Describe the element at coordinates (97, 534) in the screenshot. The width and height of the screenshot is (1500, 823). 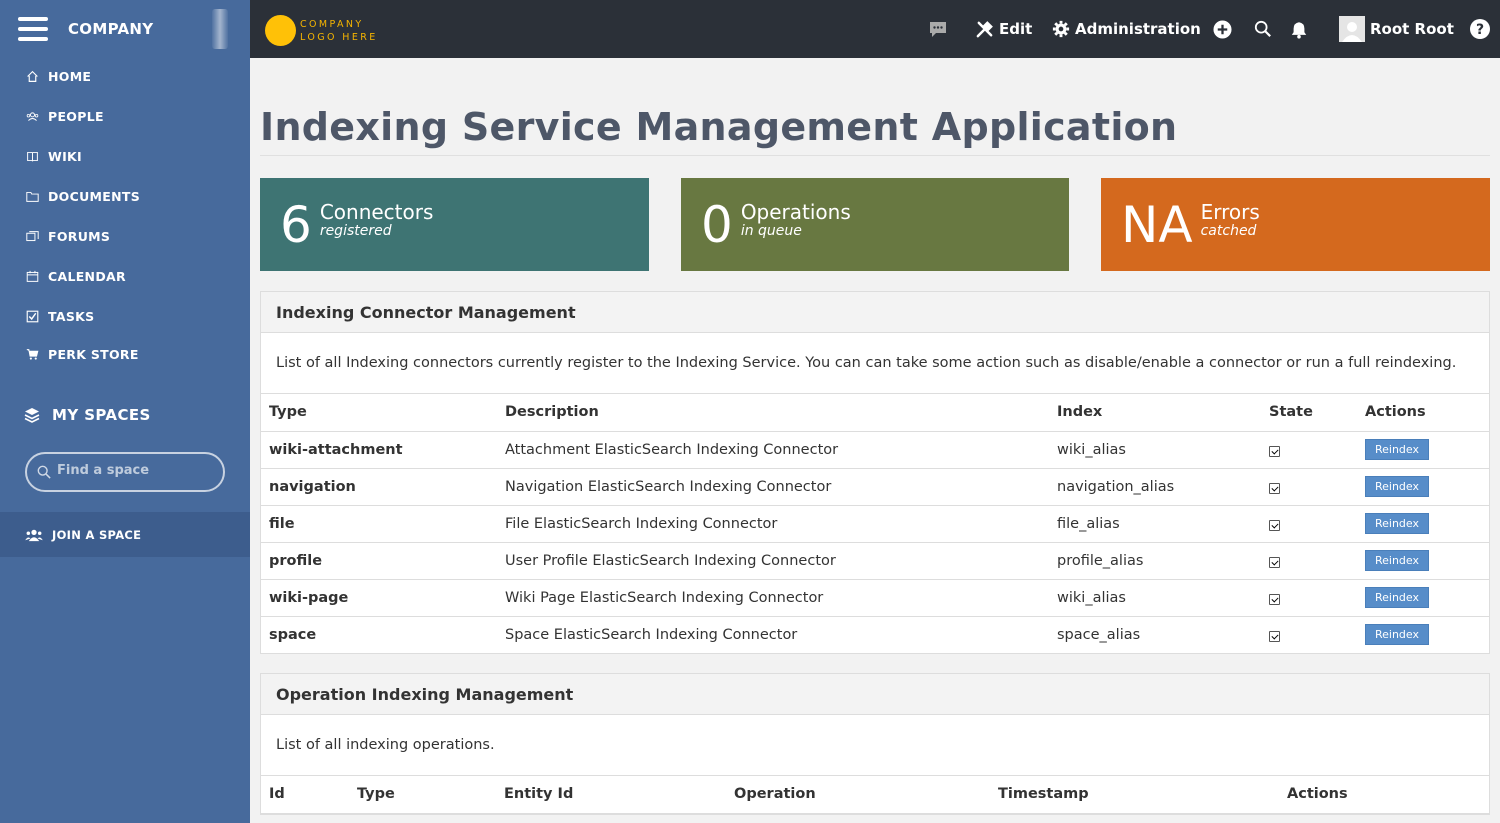
I see `join-space-label: JOIN A SPACE` at that location.